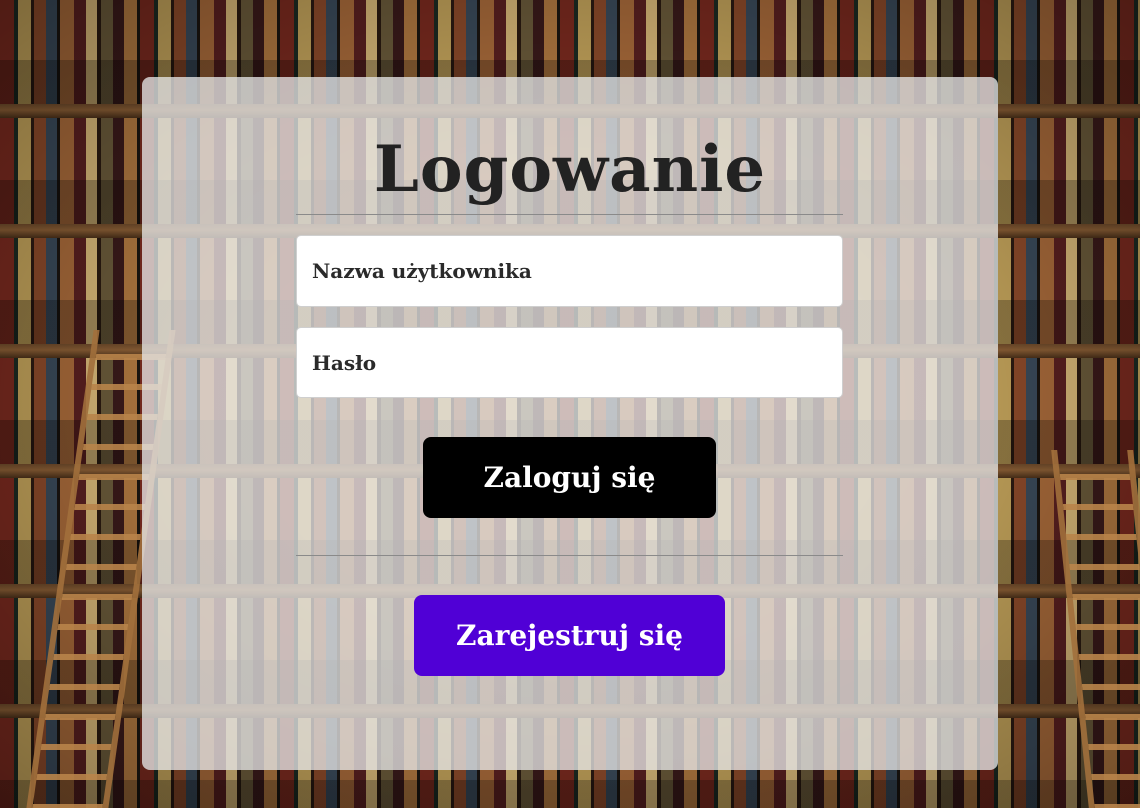 This screenshot has height=808, width=1140. What do you see at coordinates (569, 362) in the screenshot?
I see `password-input` at bounding box center [569, 362].